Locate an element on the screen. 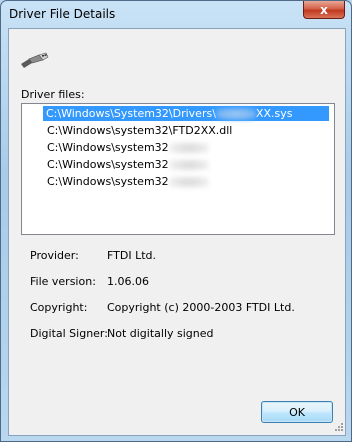 The height and width of the screenshot is (442, 352). file-path: C:\Windows\system32\FTD2XX.dll is located at coordinates (140, 130).